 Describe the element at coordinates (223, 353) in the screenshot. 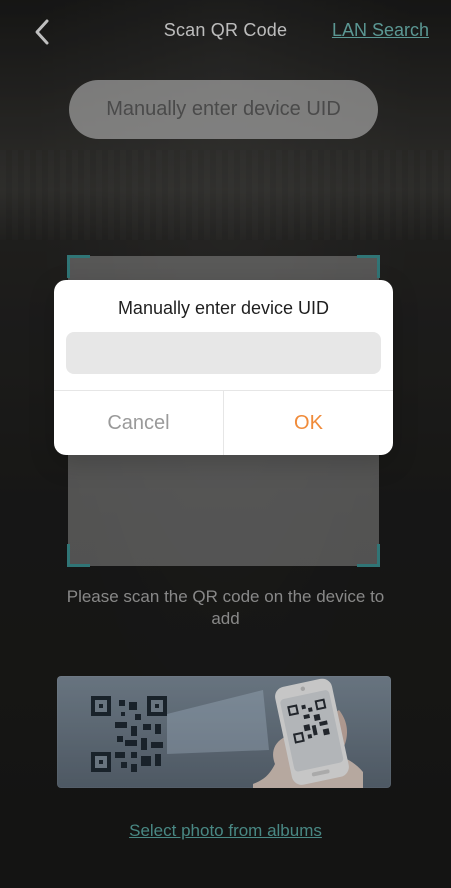

I see `uid-input-field` at that location.